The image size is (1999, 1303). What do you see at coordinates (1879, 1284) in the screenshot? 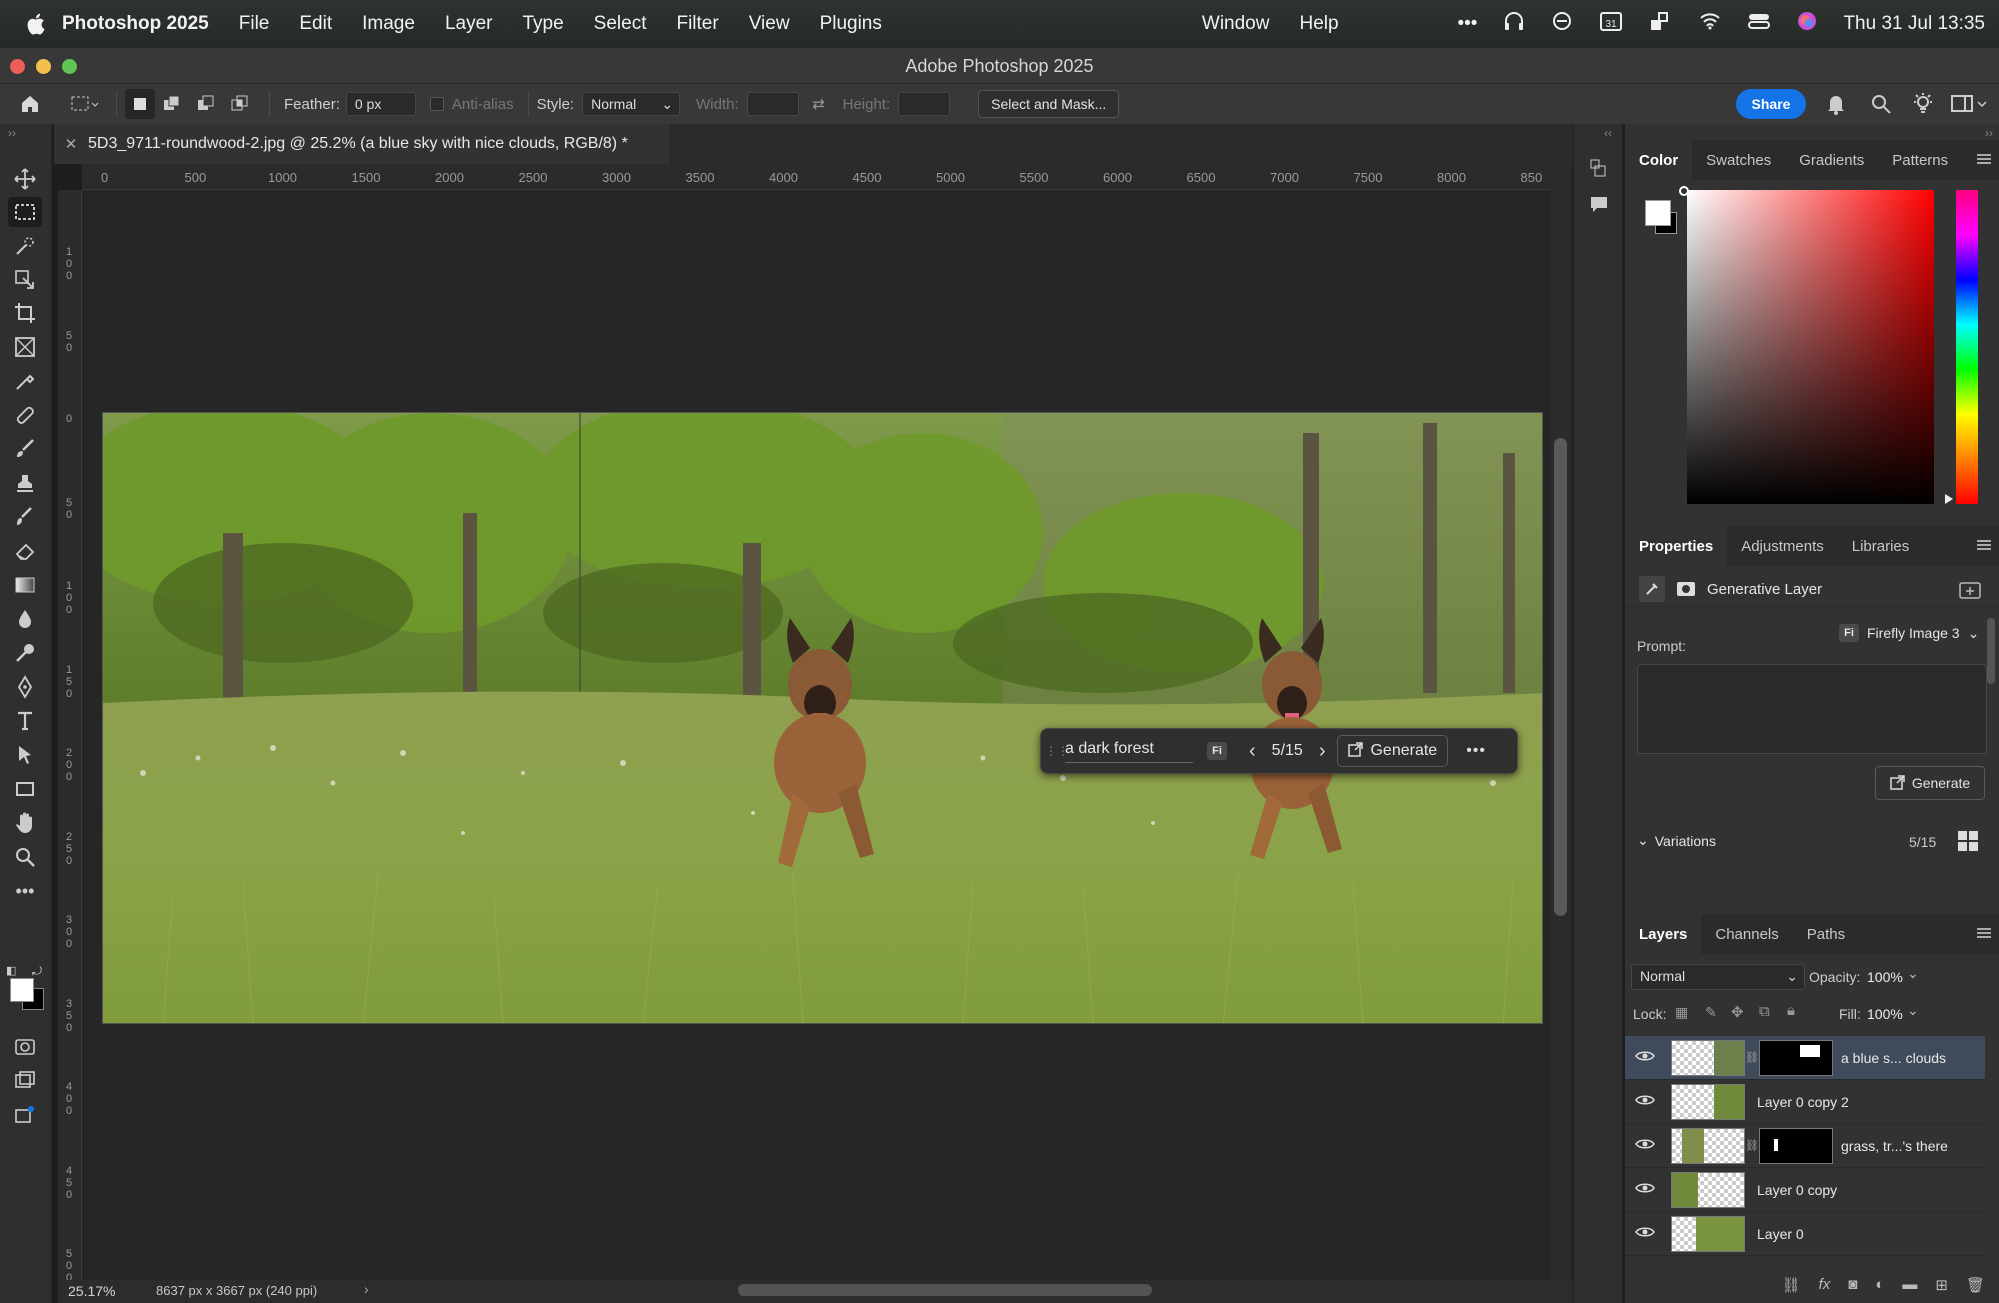
I see `adjustment-layer-icon: ◐` at bounding box center [1879, 1284].